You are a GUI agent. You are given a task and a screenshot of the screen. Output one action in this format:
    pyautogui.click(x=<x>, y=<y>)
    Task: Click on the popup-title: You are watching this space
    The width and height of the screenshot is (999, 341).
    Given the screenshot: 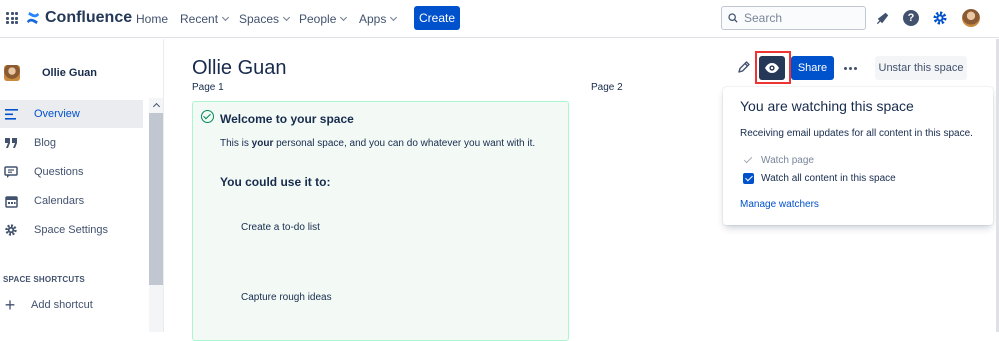 What is the action you would take?
    pyautogui.click(x=827, y=106)
    